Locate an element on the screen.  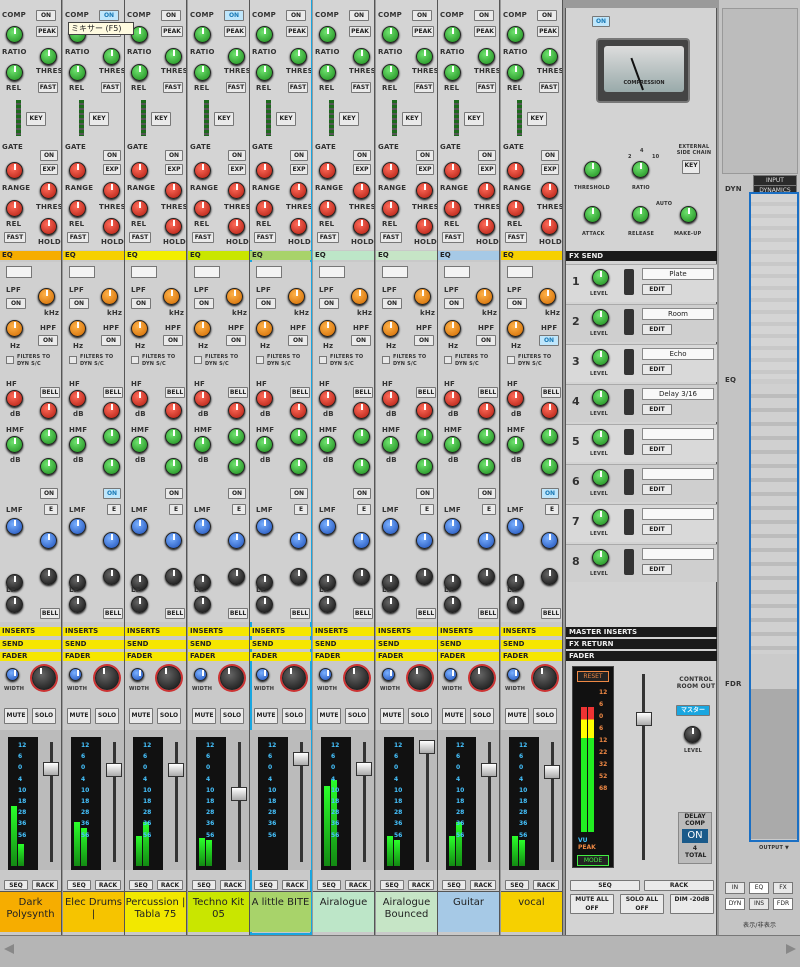
fx-device-name: Delay 3/16 is located at coordinates (678, 394).